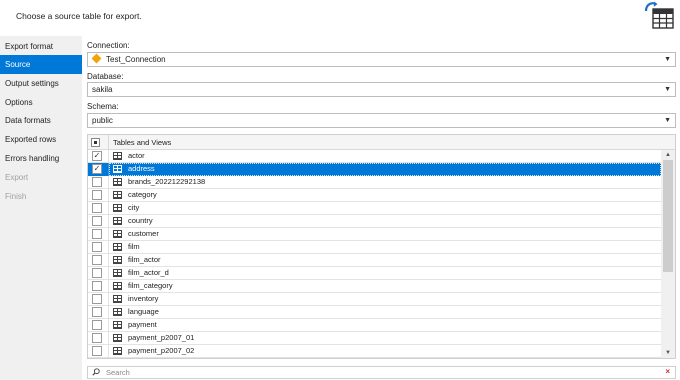 Image resolution: width=680 pixels, height=380 pixels. What do you see at coordinates (659, 15) in the screenshot?
I see `table-export-icon` at bounding box center [659, 15].